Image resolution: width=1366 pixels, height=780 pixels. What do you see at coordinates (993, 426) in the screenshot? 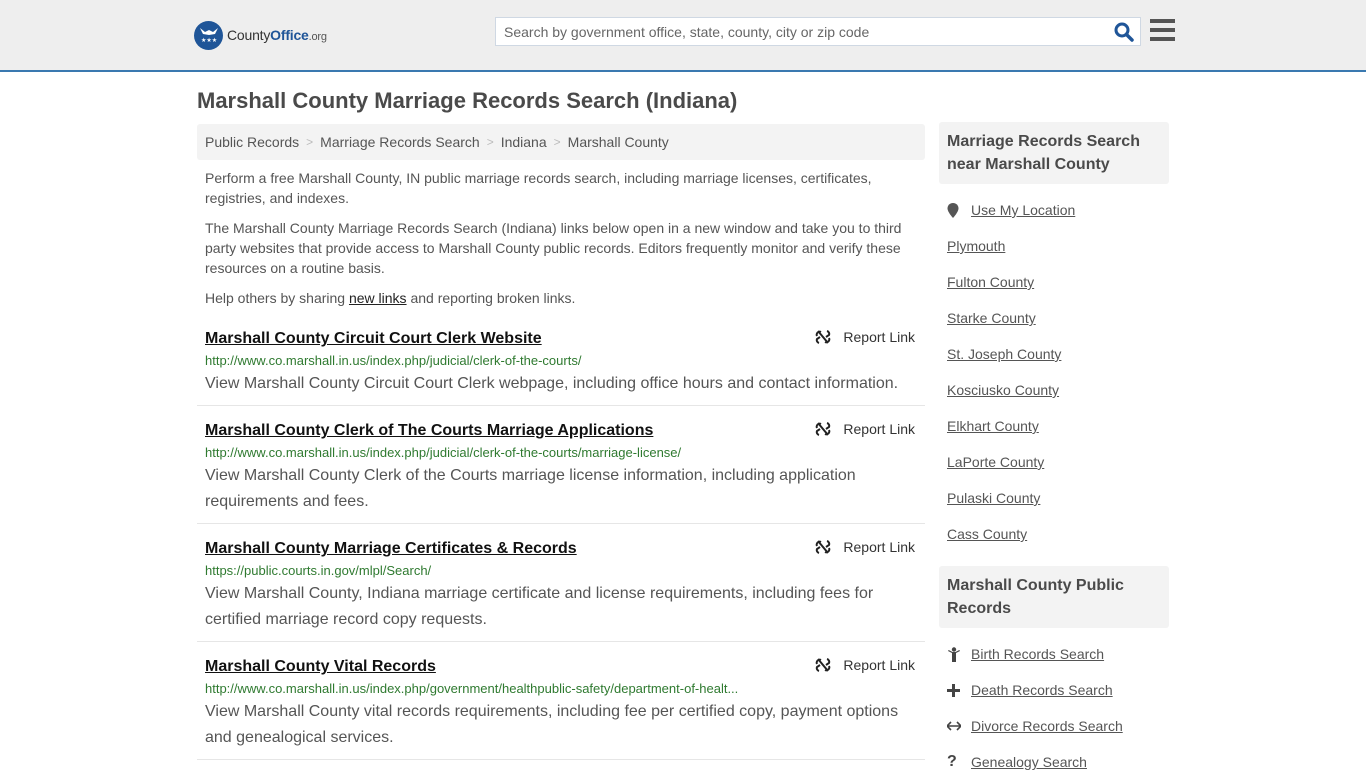
I see `nearby-link-elkhart-county: Elkhart County` at bounding box center [993, 426].